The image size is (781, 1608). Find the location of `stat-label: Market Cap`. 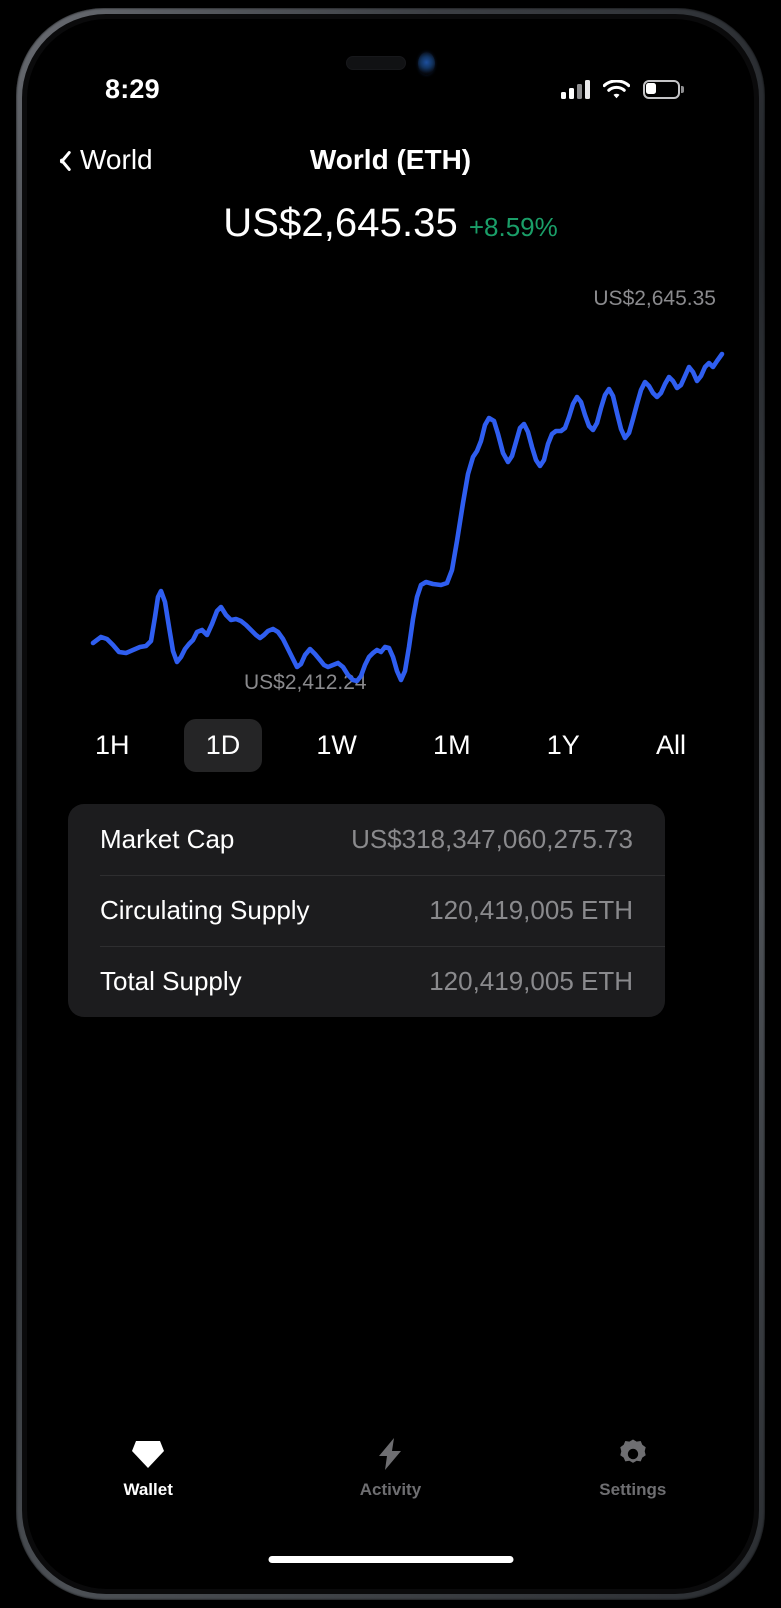

stat-label: Market Cap is located at coordinates (167, 839).